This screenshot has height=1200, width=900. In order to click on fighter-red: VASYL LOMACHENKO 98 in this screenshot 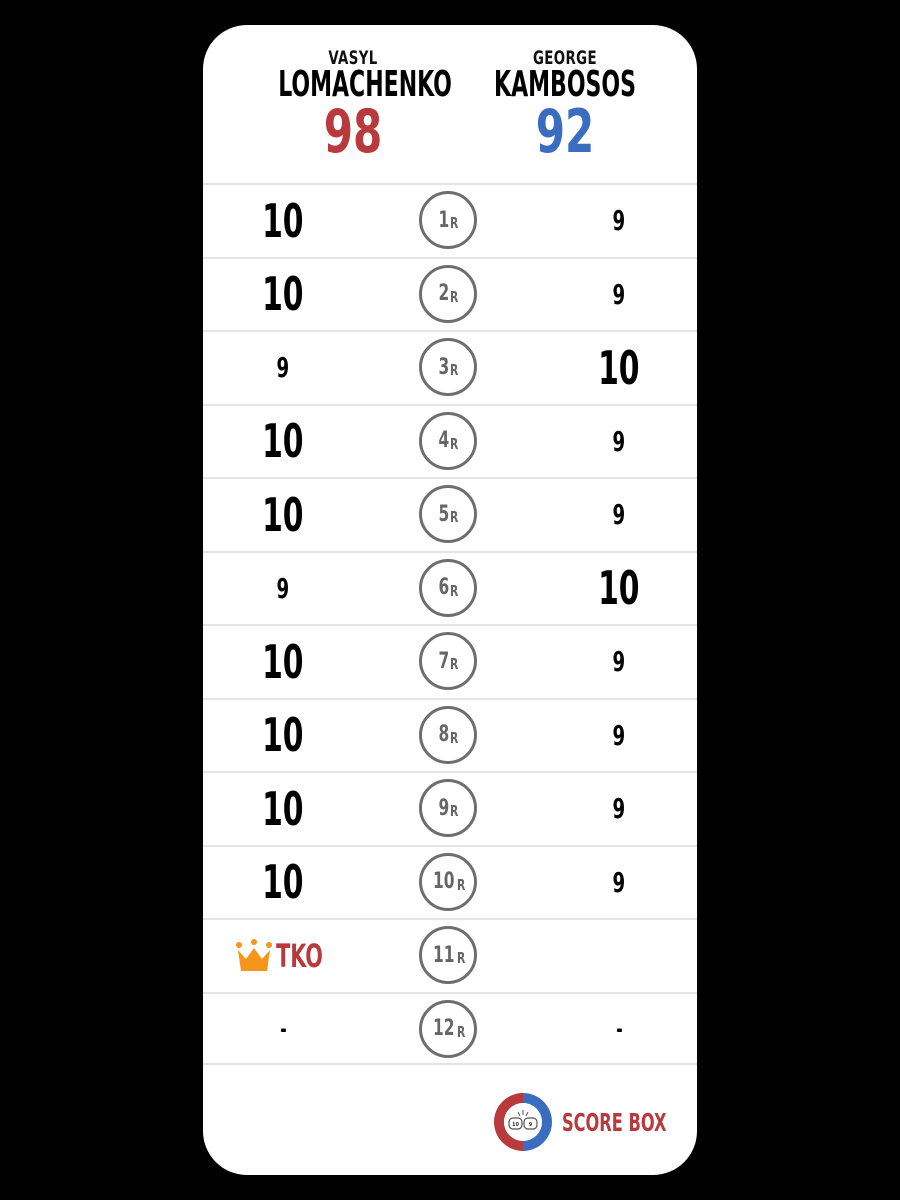, I will do `click(353, 107)`.